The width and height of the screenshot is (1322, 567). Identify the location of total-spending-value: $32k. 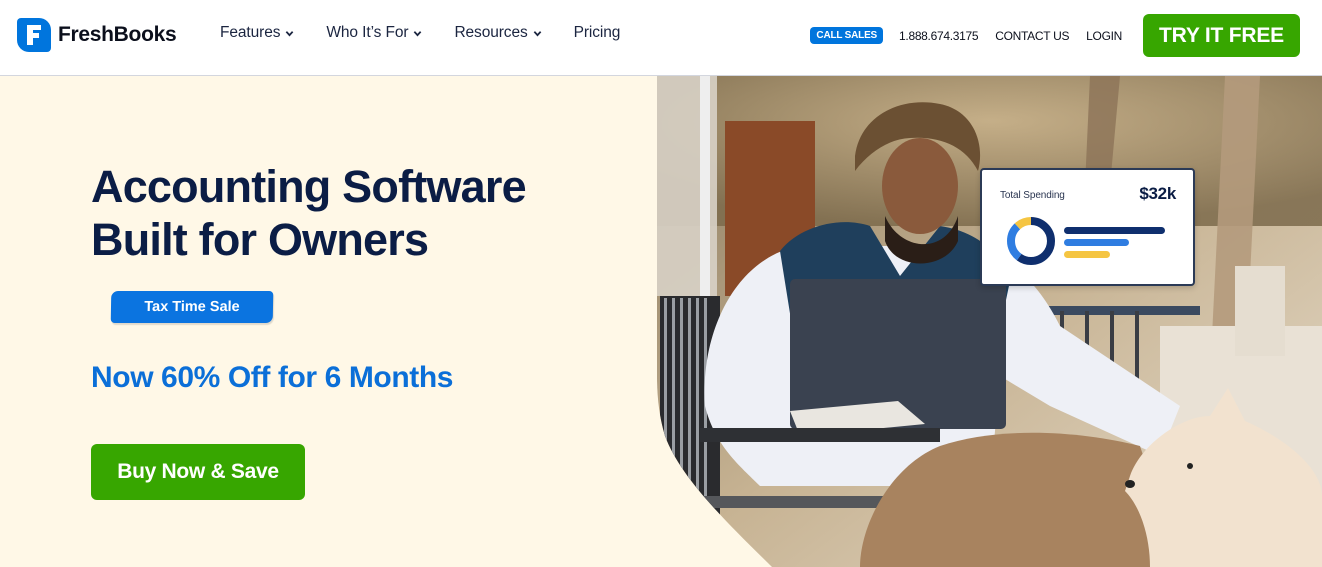
(1157, 193).